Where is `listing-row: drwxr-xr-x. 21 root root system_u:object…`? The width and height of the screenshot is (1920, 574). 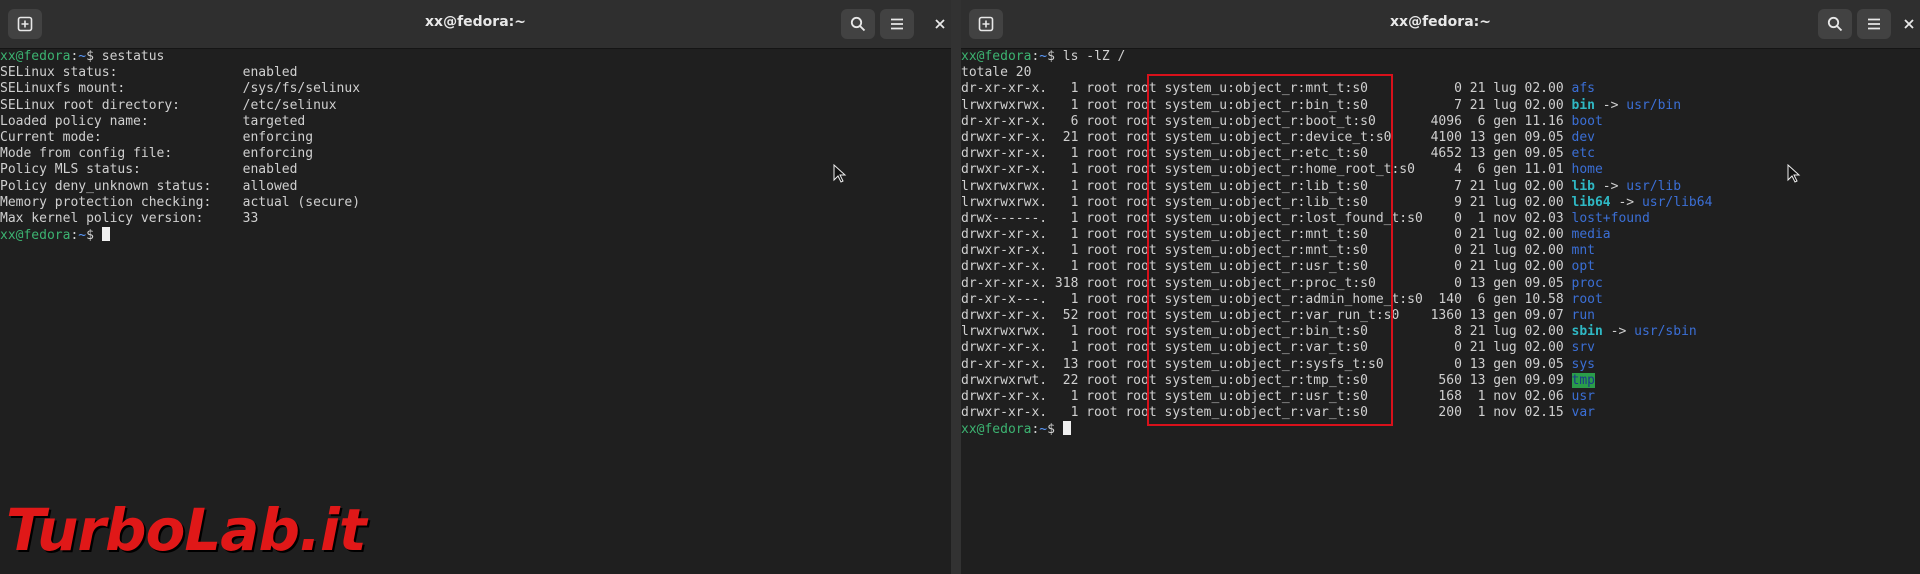 listing-row: drwxr-xr-x. 21 root root system_u:object… is located at coordinates (1440, 138).